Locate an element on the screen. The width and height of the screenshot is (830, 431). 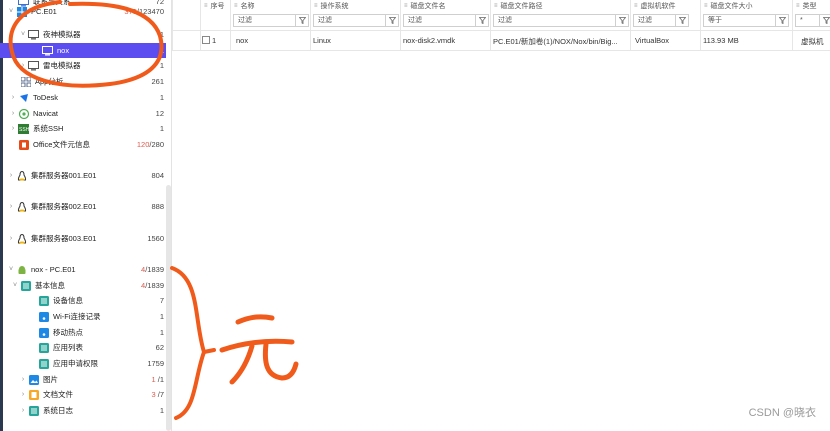
row-checkbox is located at coordinates (206, 40).